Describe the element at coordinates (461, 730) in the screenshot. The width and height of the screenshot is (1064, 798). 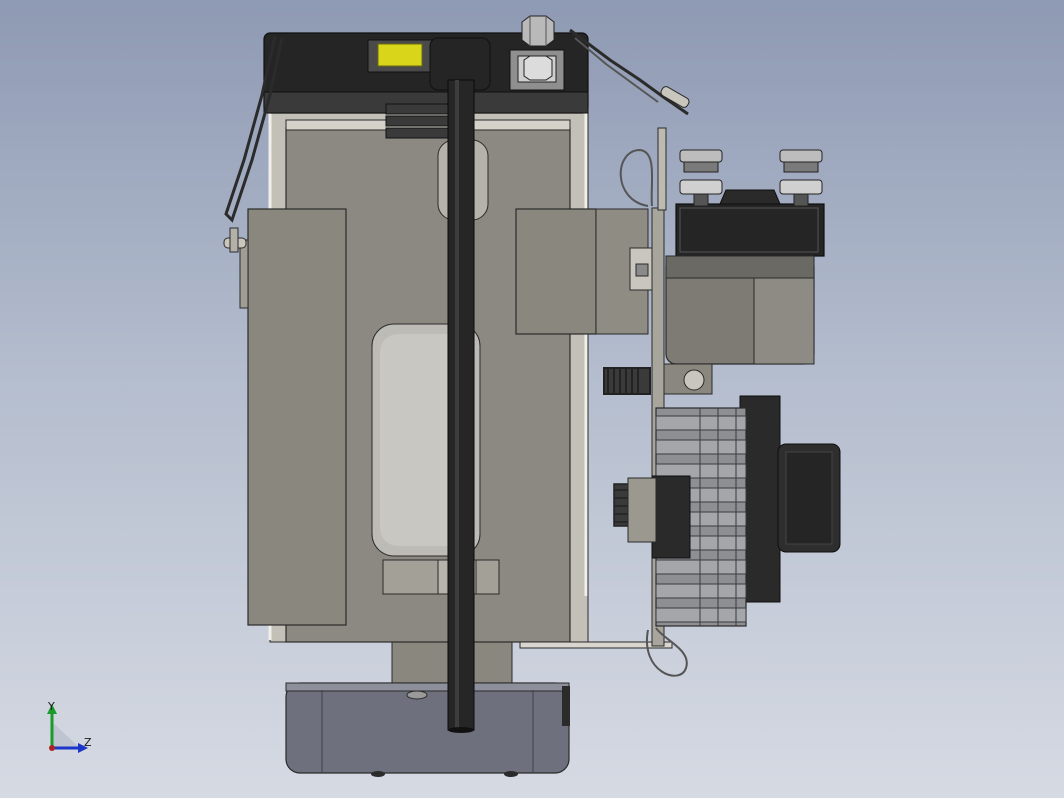
I see `shaft-rod-end` at that location.